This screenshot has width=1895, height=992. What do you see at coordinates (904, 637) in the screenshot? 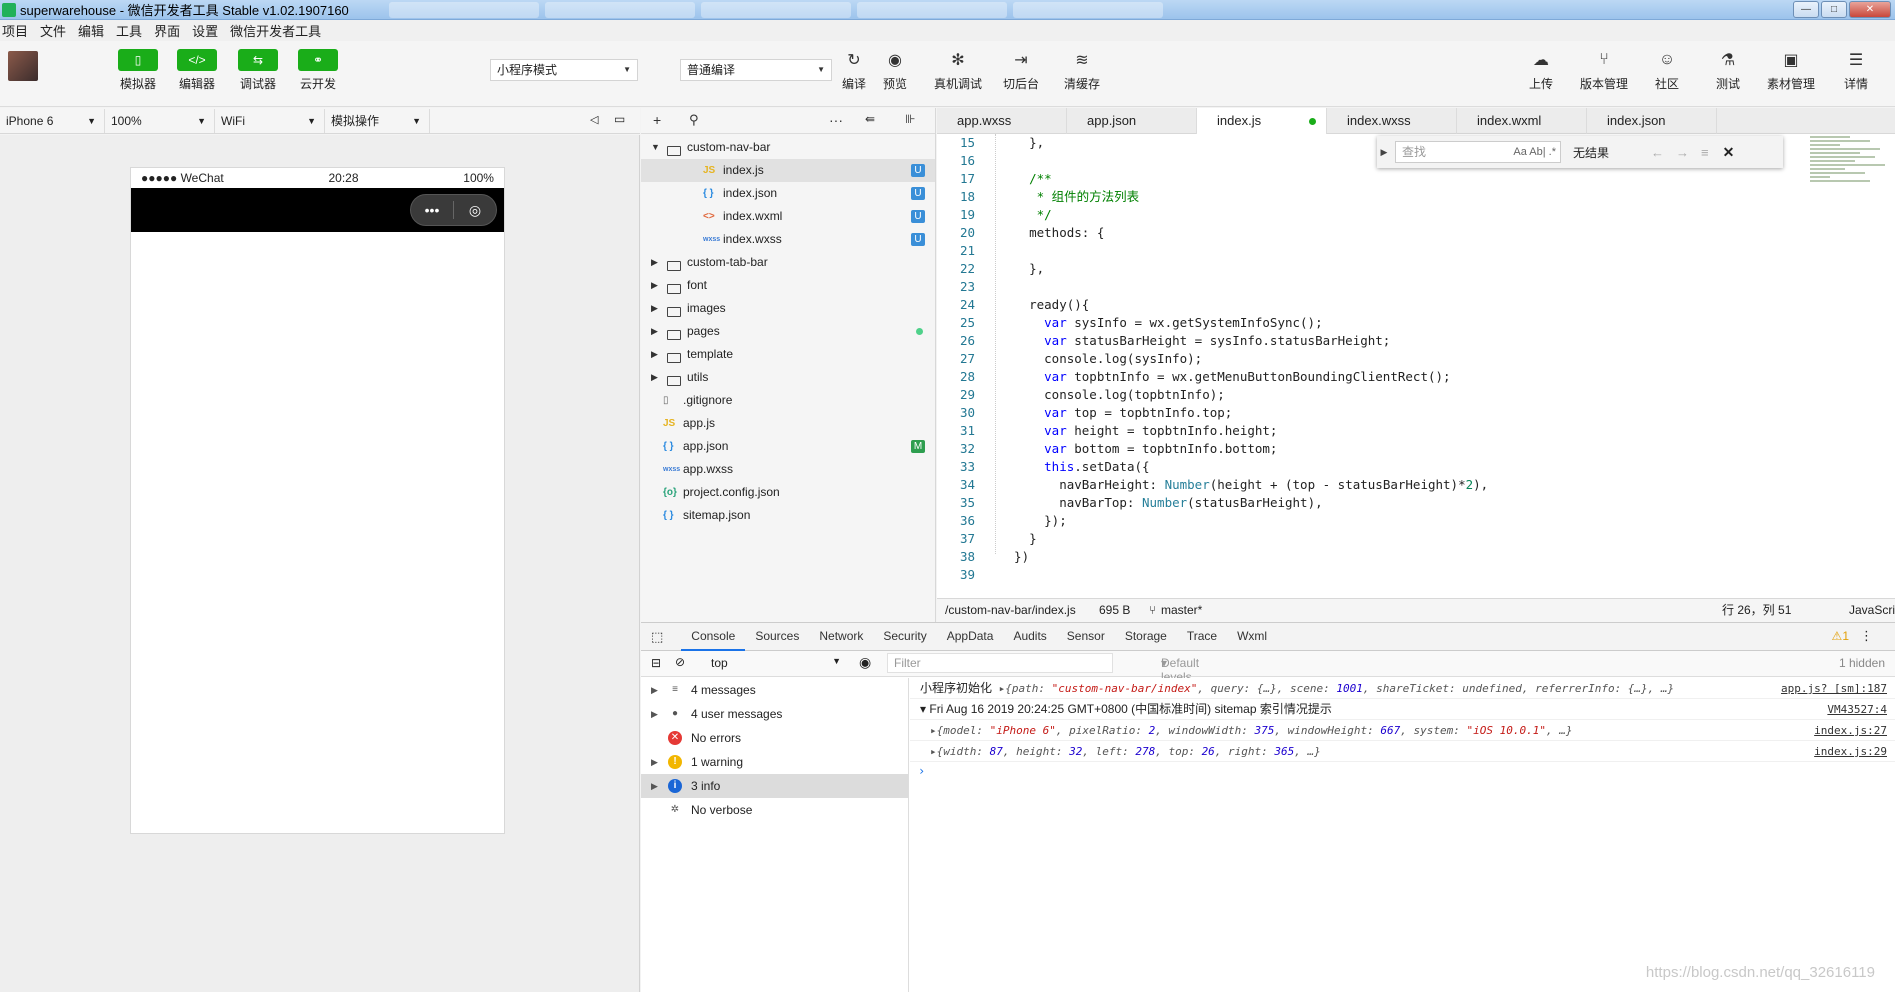
I see `devtools-tab: Security` at bounding box center [904, 637].